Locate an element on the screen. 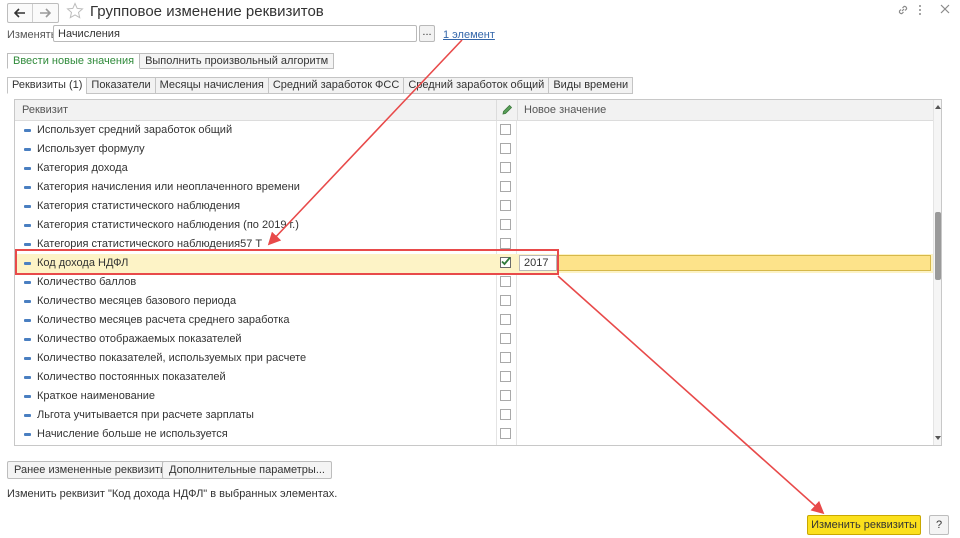 The height and width of the screenshot is (538, 960). table-row: Количество постоянных показателей is located at coordinates (474, 377).